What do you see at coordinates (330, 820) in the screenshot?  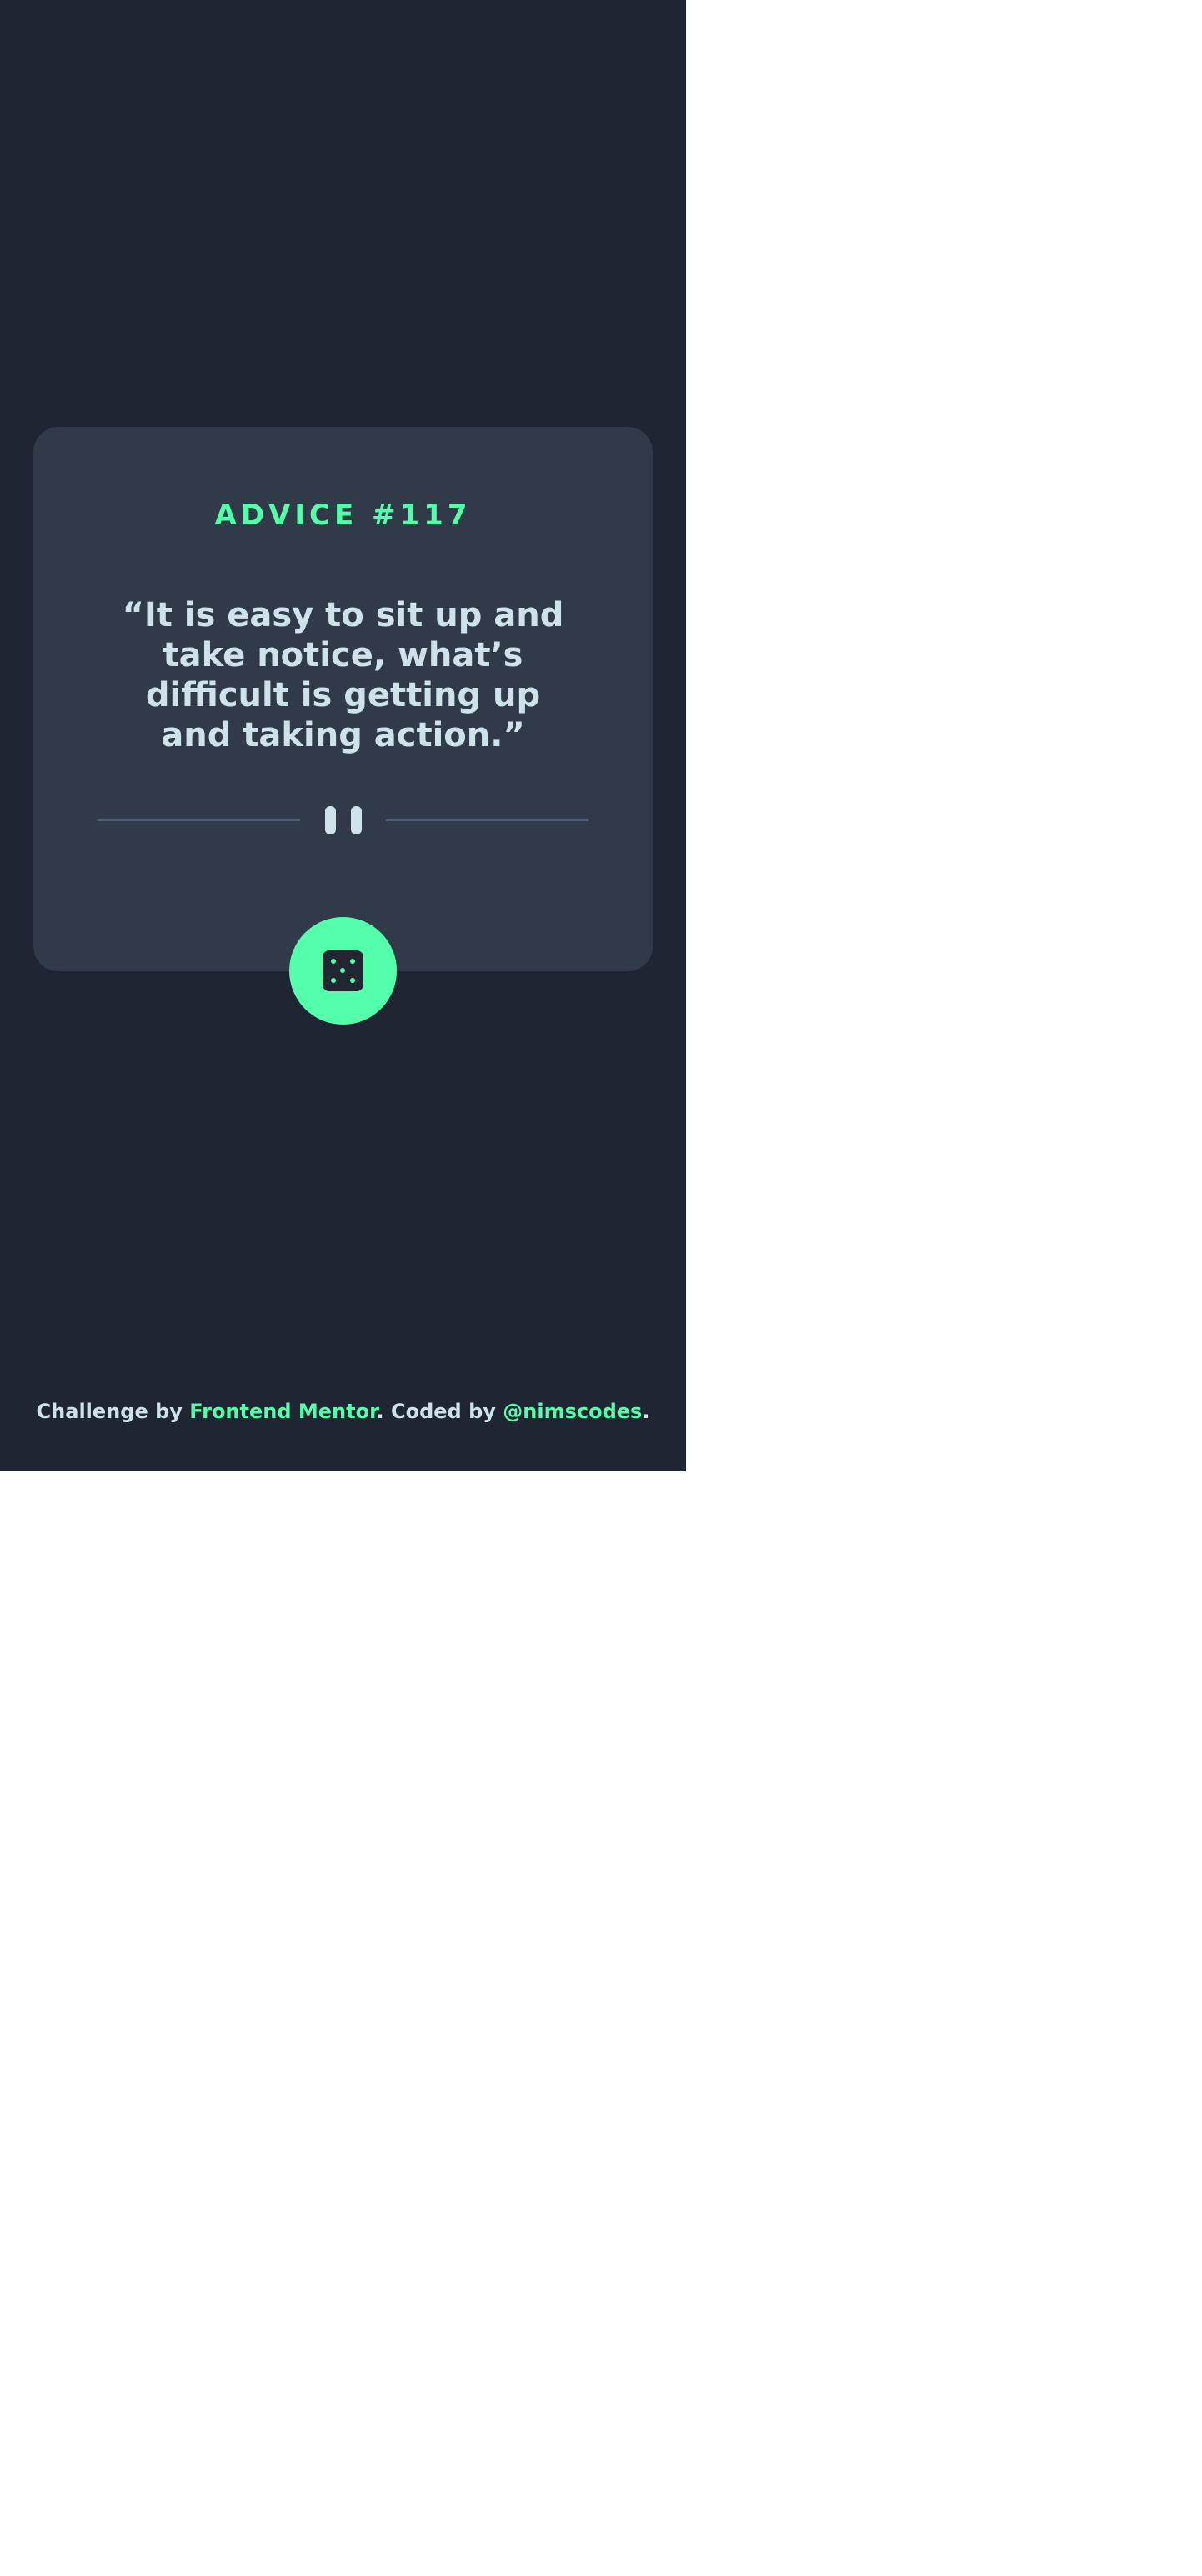 I see `pause-bar-left` at bounding box center [330, 820].